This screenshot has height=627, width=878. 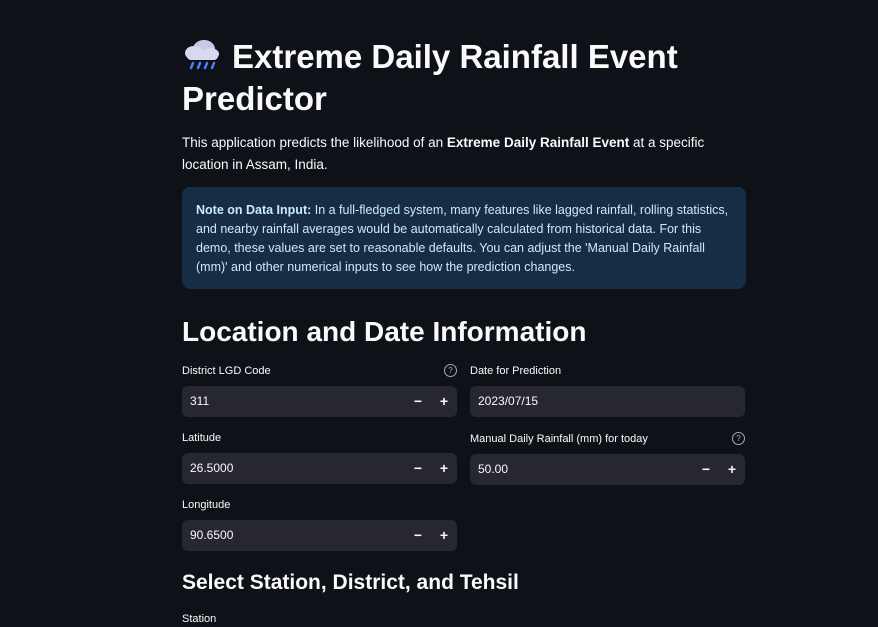 I want to click on latitude-value: 26.5000, so click(x=211, y=468).